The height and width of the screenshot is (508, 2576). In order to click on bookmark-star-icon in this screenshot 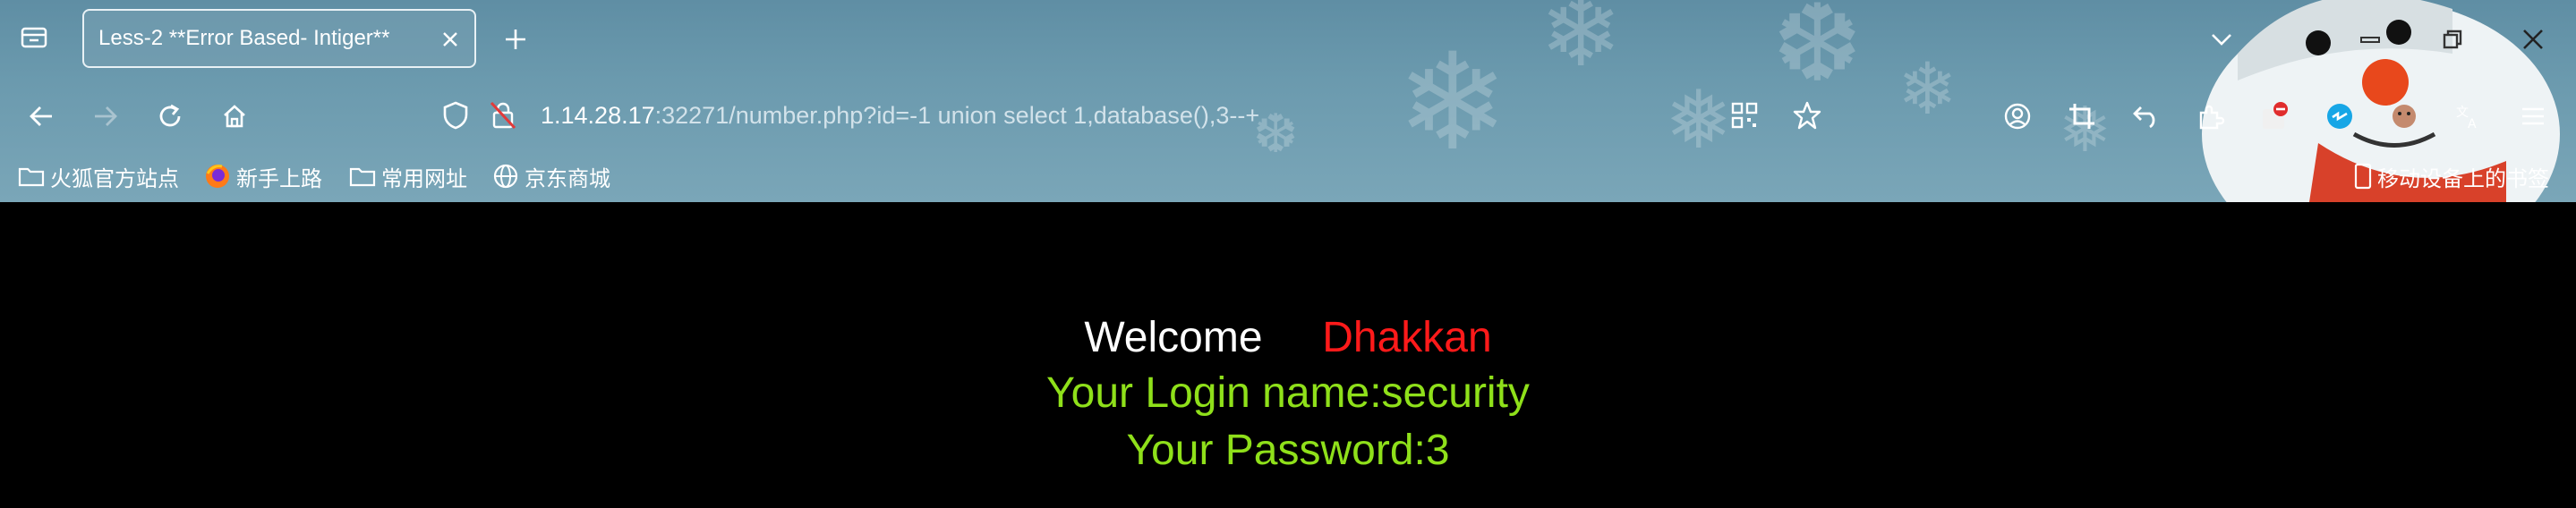, I will do `click(1807, 117)`.